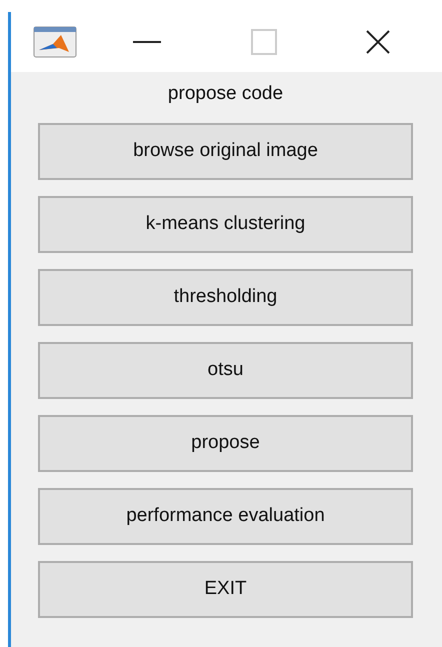 The image size is (442, 647). Describe the element at coordinates (225, 443) in the screenshot. I see `action-button: propose` at that location.